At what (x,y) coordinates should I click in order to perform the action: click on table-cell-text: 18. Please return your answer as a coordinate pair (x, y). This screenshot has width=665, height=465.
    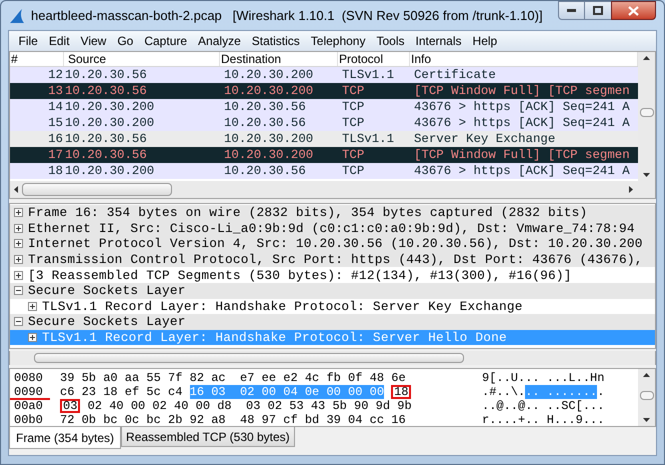
    Looking at the image, I should click on (55, 171).